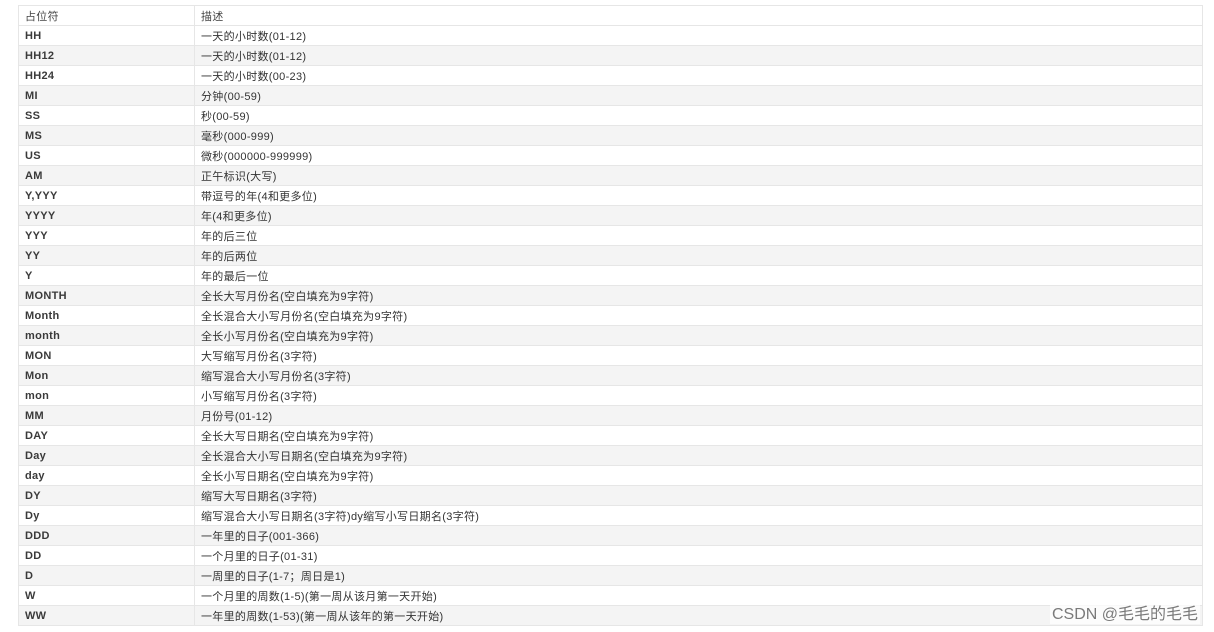  What do you see at coordinates (106, 455) in the screenshot?
I see `placeholder-code-cell: Day` at bounding box center [106, 455].